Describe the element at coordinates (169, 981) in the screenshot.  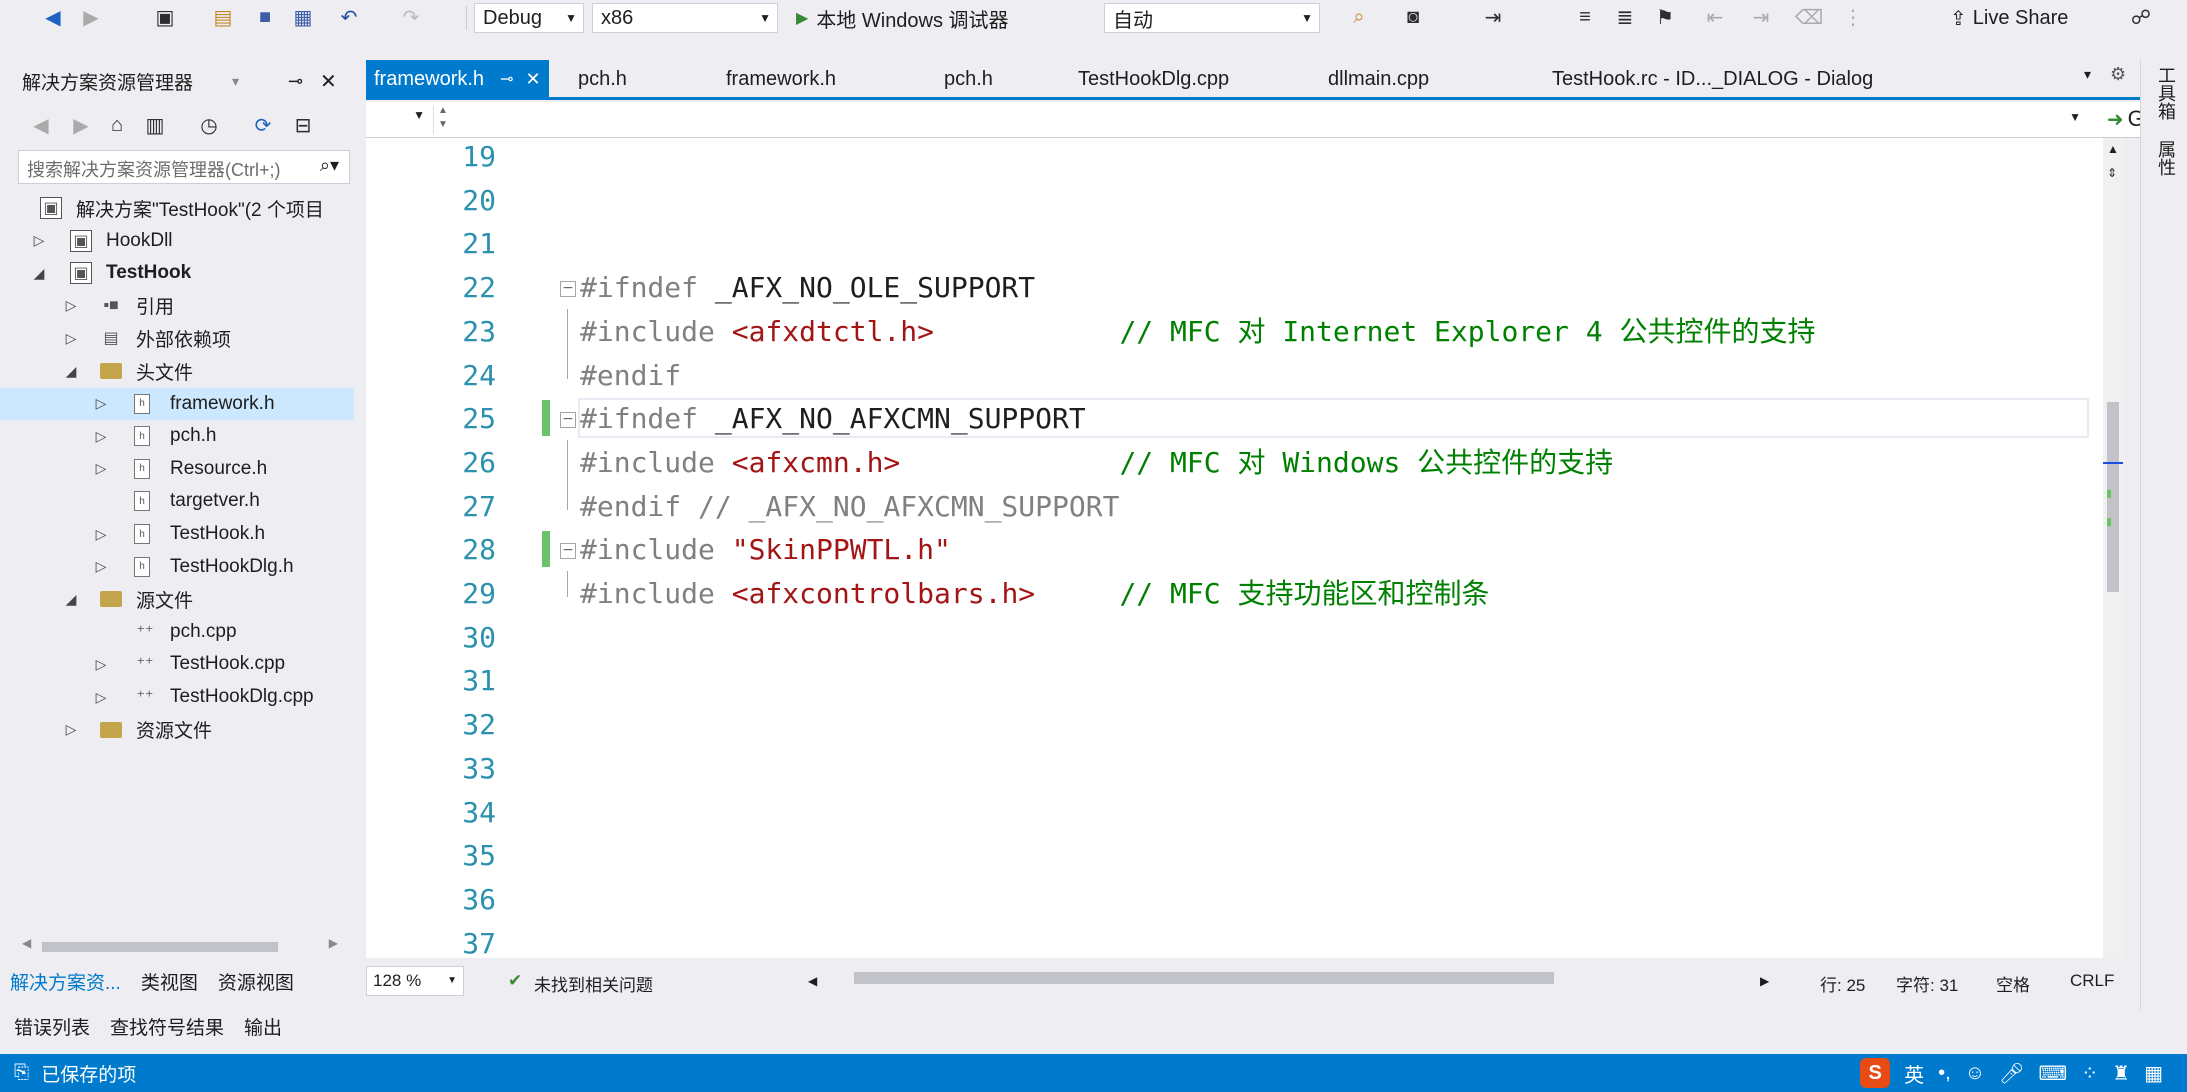
I see `tab-class-view: 类视图` at that location.